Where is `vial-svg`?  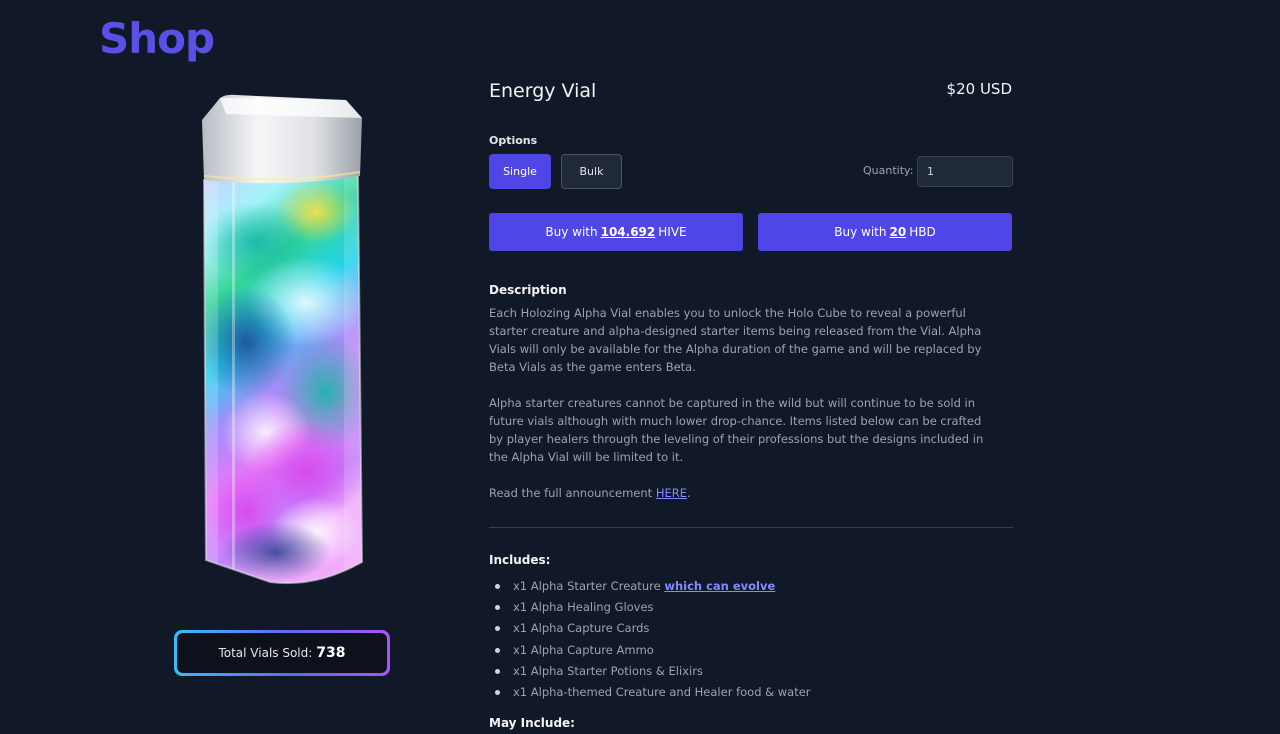 vial-svg is located at coordinates (283, 339).